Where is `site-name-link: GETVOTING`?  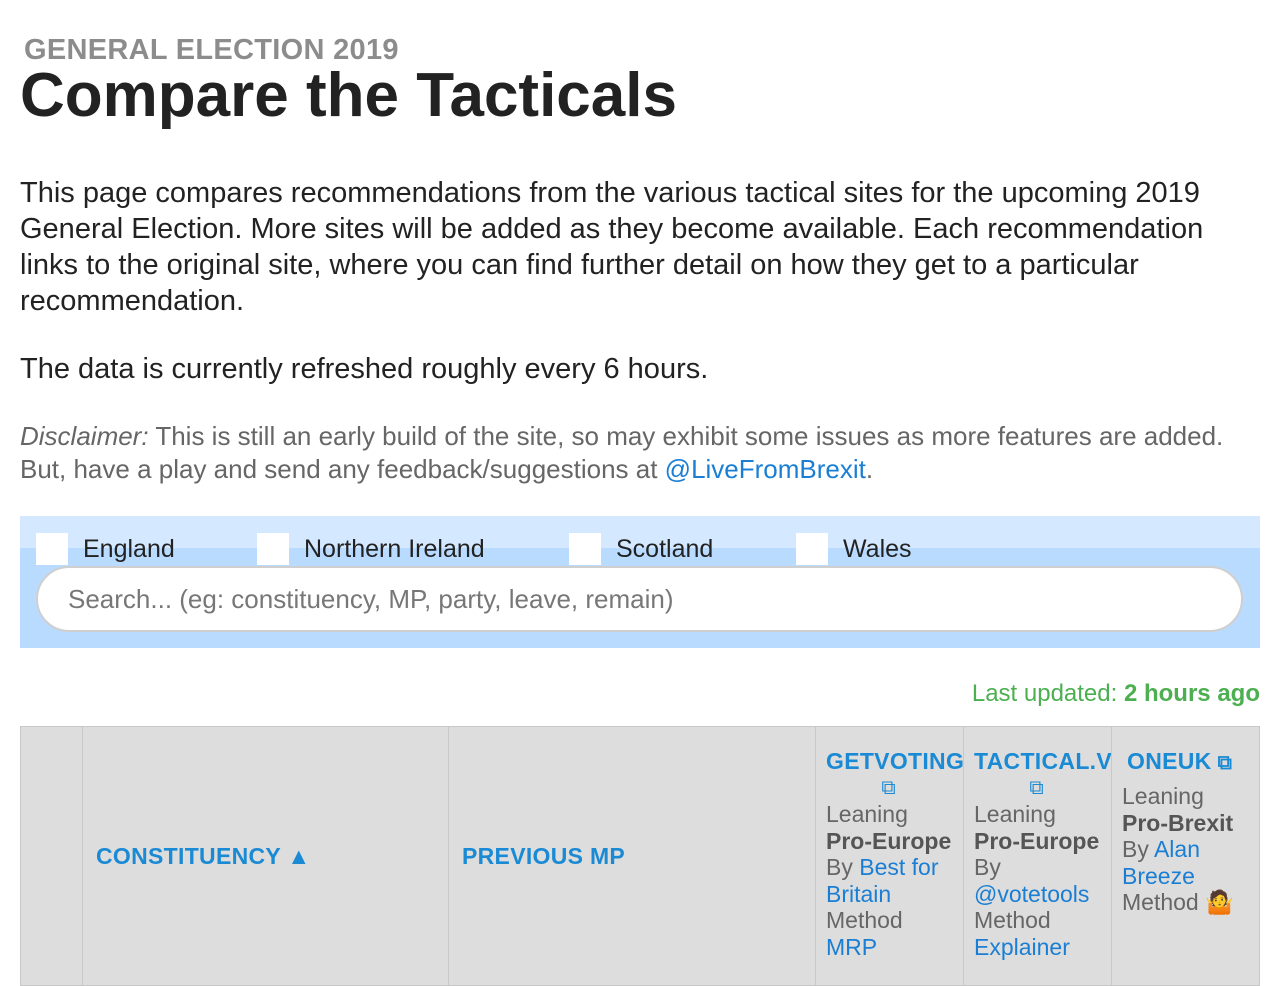
site-name-link: GETVOTING is located at coordinates (894, 761).